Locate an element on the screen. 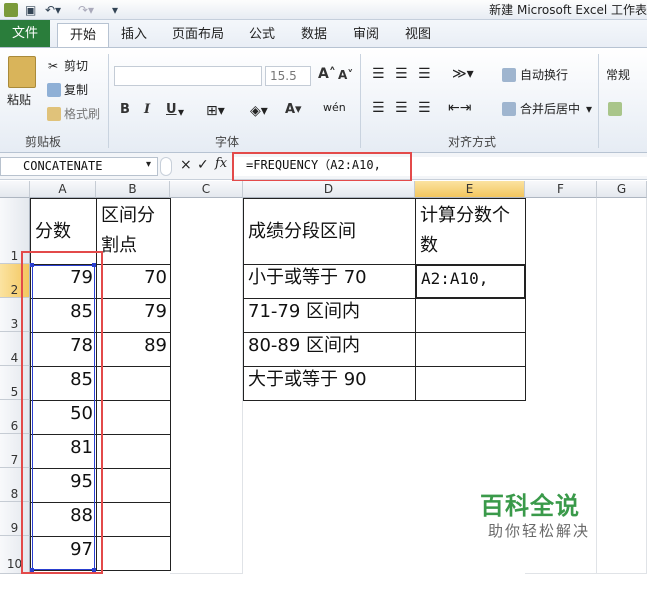 The image size is (647, 592). indent-icon: ⇤⇥ is located at coordinates (459, 108).